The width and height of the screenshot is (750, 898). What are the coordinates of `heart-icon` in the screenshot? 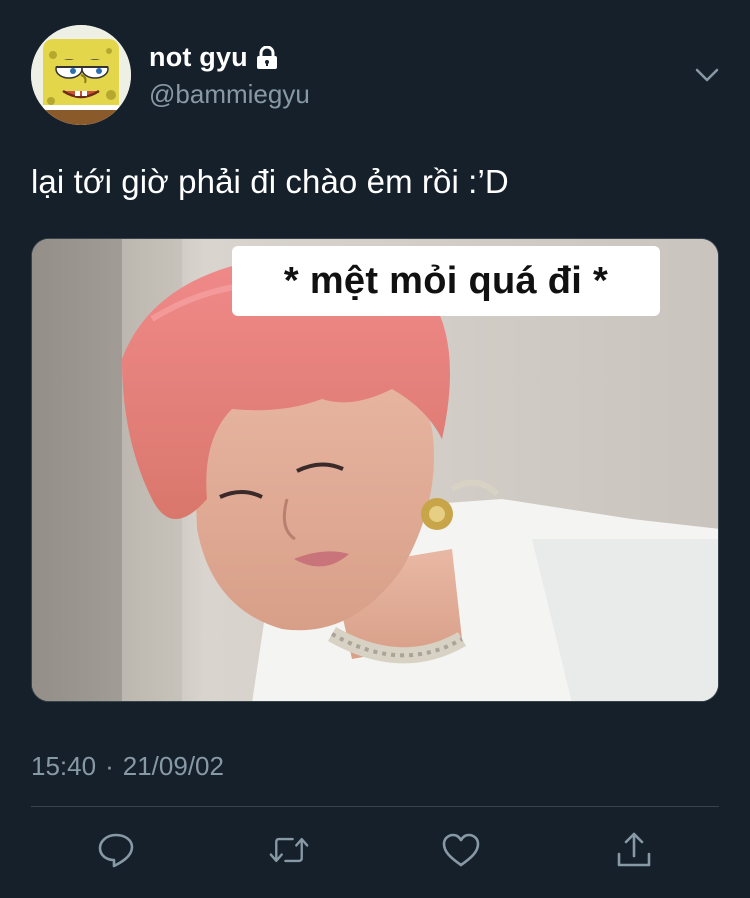 It's located at (461, 850).